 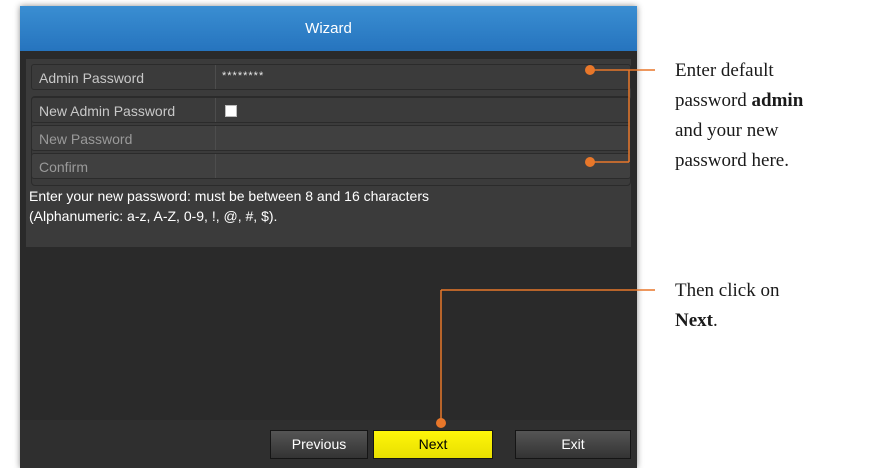 I want to click on instruction-line-3: and your new, so click(x=727, y=130).